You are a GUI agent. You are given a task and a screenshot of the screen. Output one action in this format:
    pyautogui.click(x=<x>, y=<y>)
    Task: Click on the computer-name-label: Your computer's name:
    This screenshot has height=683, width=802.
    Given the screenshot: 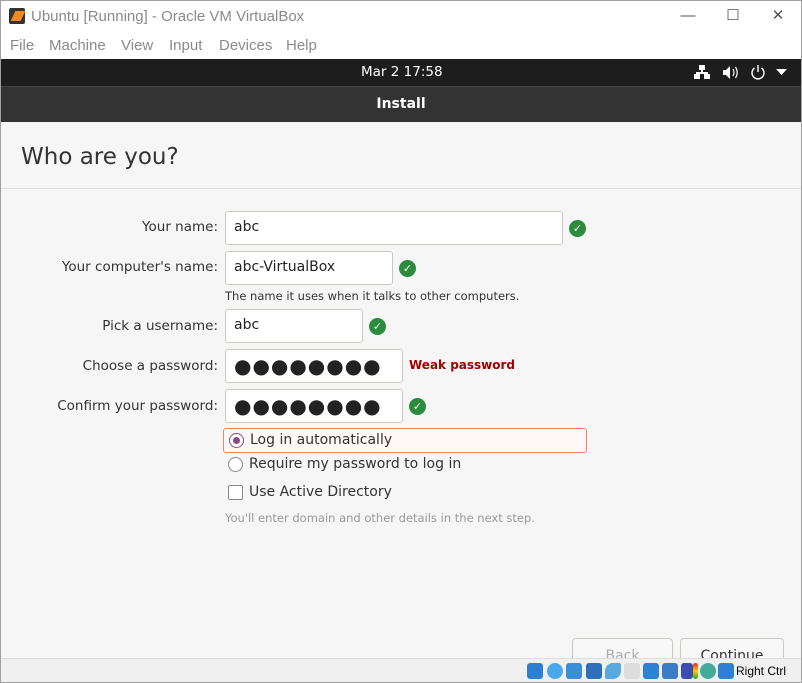 What is the action you would take?
    pyautogui.click(x=139, y=267)
    